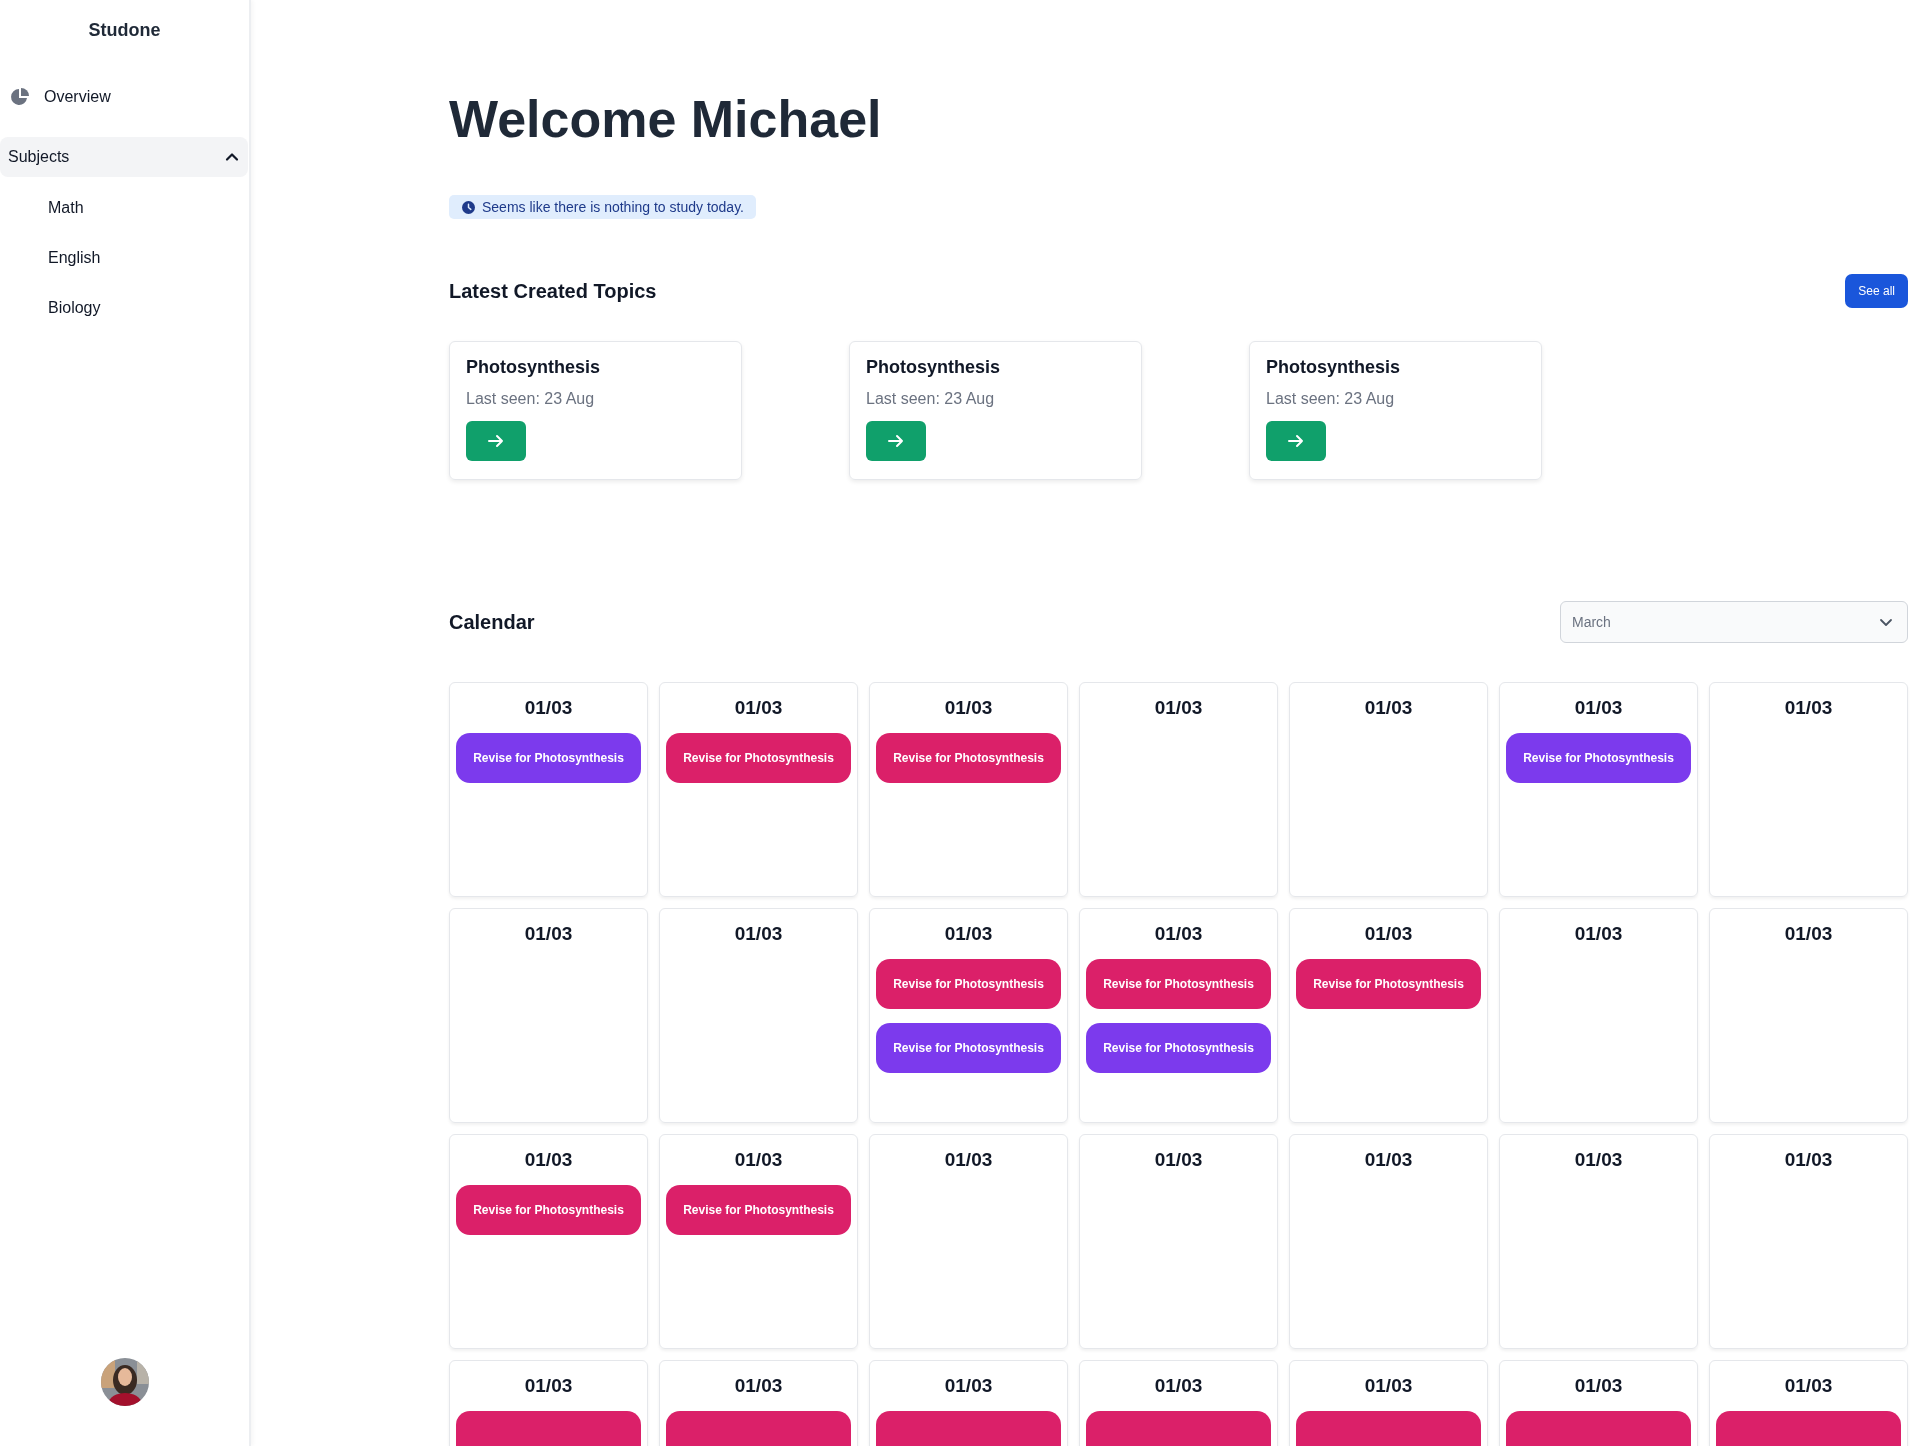 The width and height of the screenshot is (1920, 1446). What do you see at coordinates (124, 97) in the screenshot?
I see `sidebar-item: Overview` at bounding box center [124, 97].